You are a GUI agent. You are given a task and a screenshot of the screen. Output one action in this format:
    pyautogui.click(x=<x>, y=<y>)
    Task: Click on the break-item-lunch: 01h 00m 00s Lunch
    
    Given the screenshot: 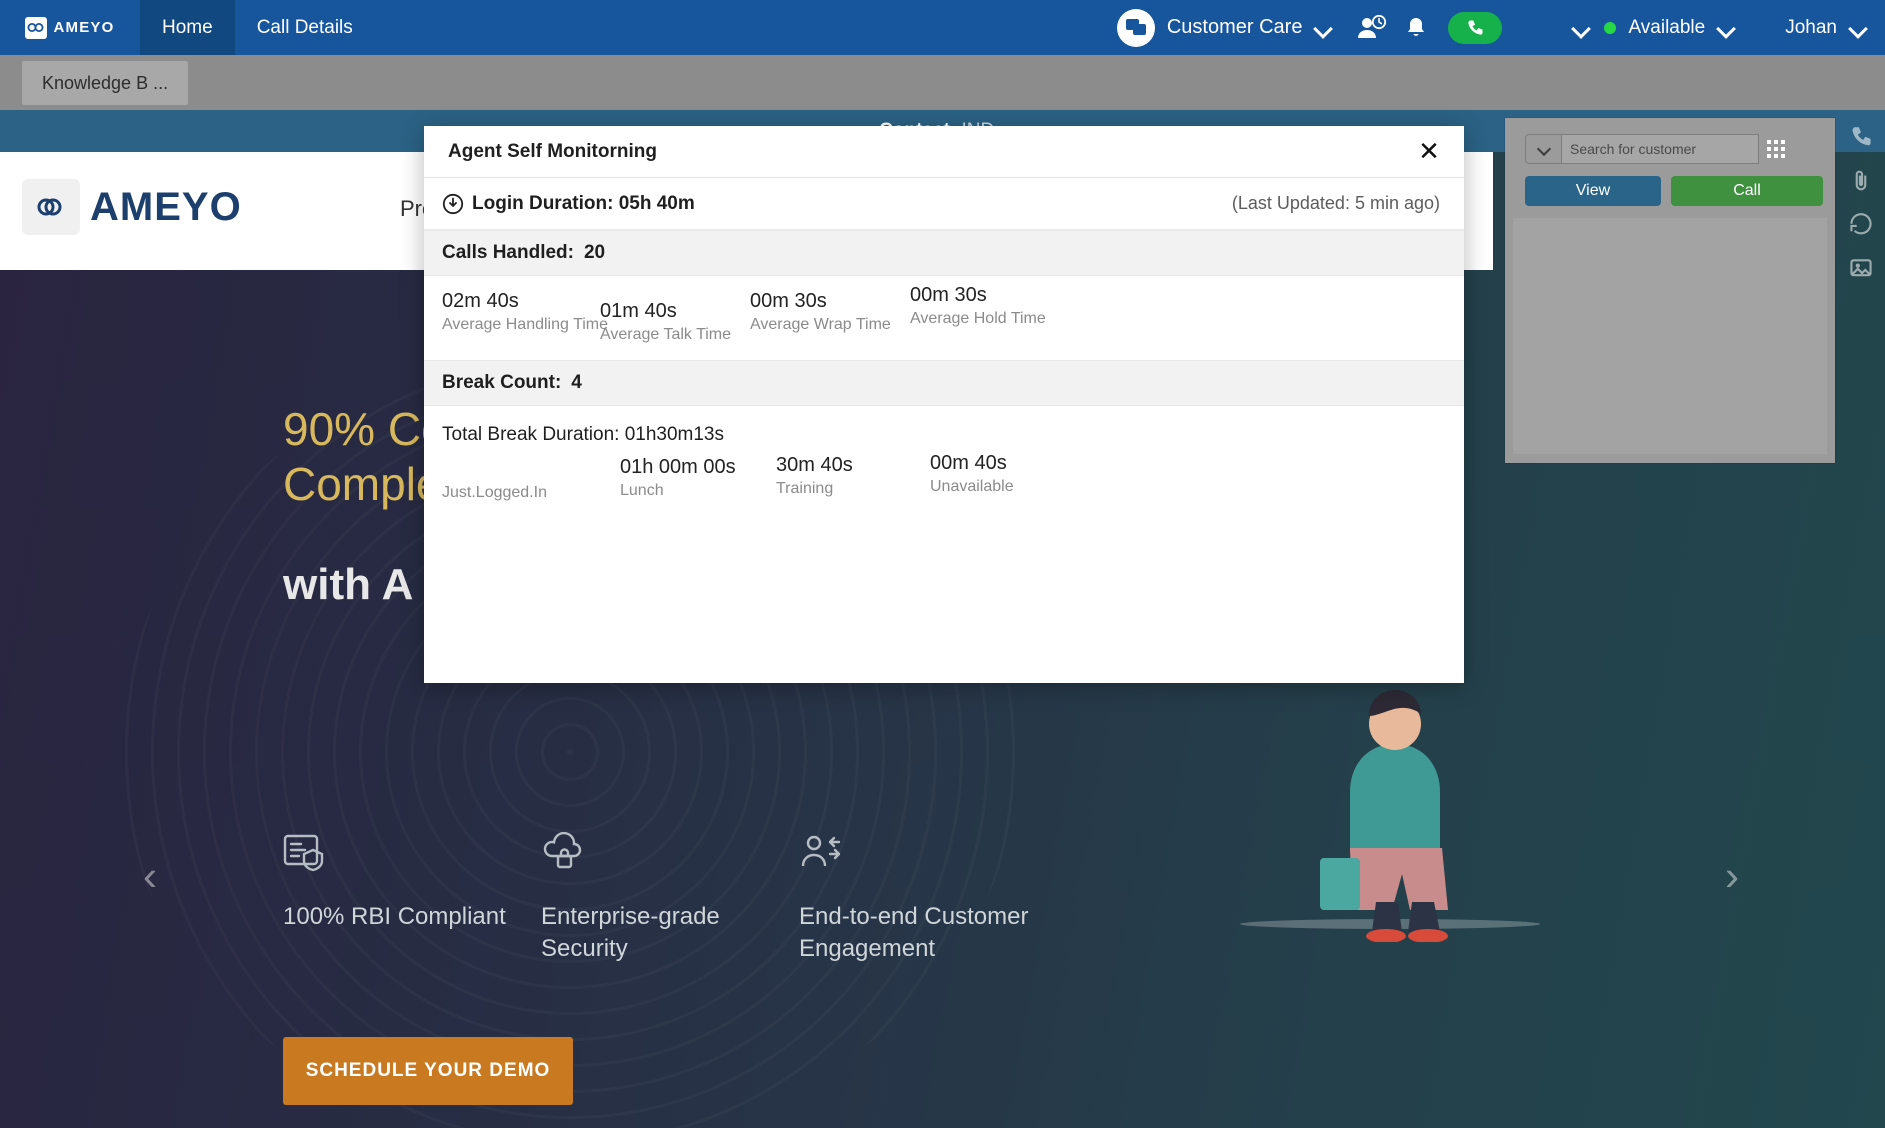 What is the action you would take?
    pyautogui.click(x=678, y=478)
    